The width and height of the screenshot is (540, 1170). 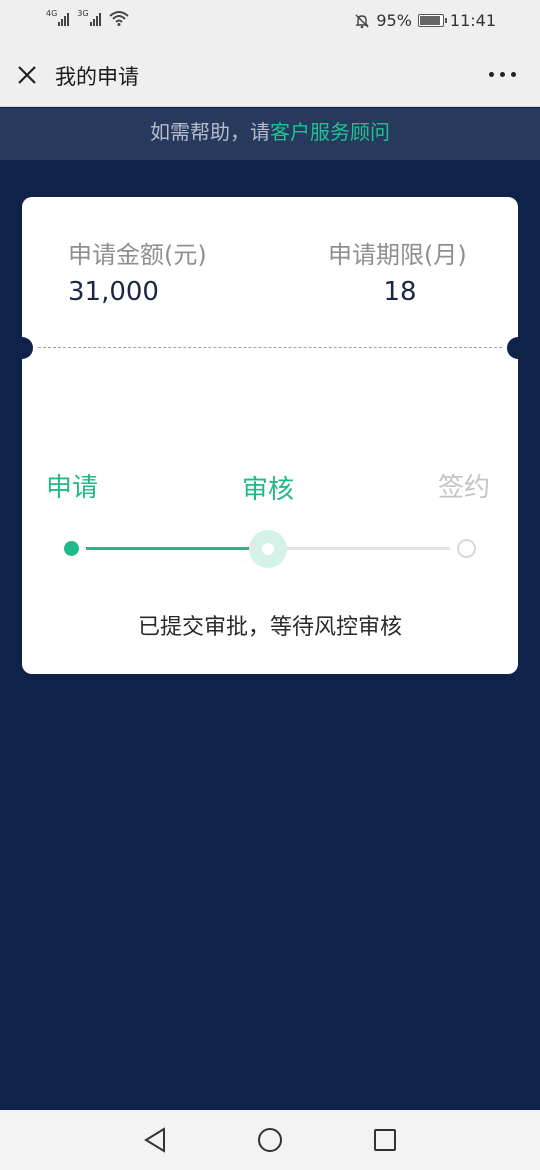 What do you see at coordinates (71, 548) in the screenshot?
I see `step-dot-apply` at bounding box center [71, 548].